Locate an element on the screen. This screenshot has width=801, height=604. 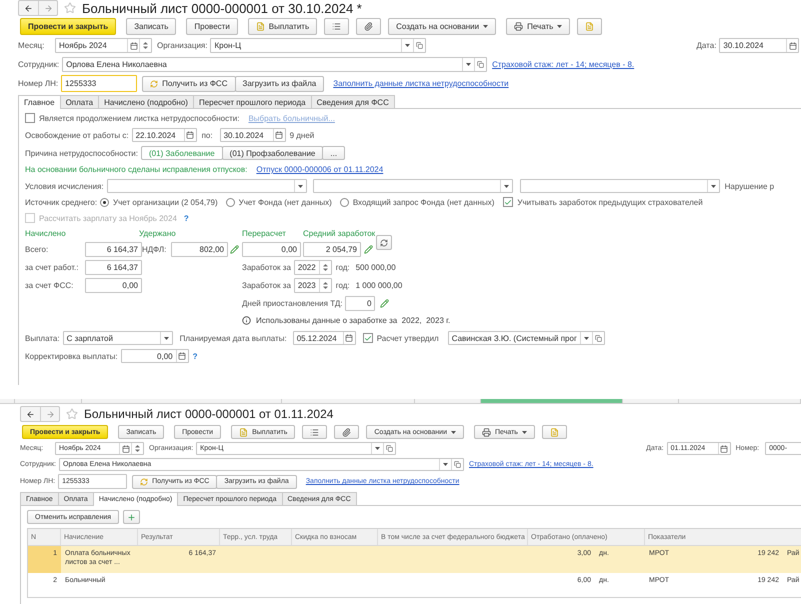
tab: Начислено (подробно) is located at coordinates (146, 102).